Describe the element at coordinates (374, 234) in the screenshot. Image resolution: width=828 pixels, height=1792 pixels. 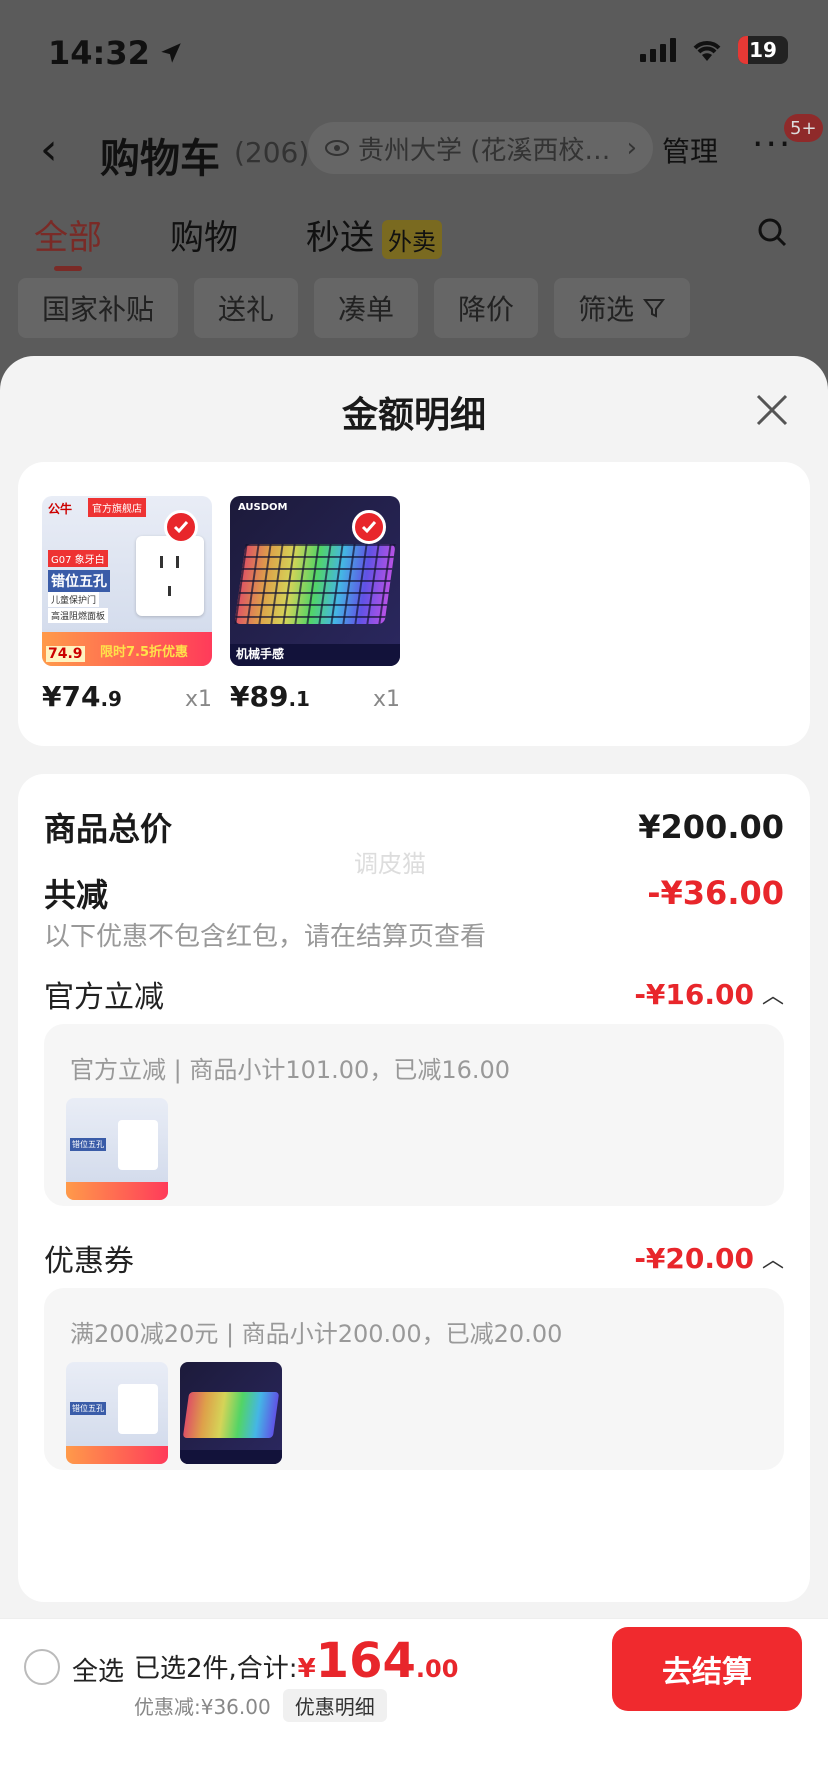
I see `tab-instant-delivery: 秒送 外卖` at that location.